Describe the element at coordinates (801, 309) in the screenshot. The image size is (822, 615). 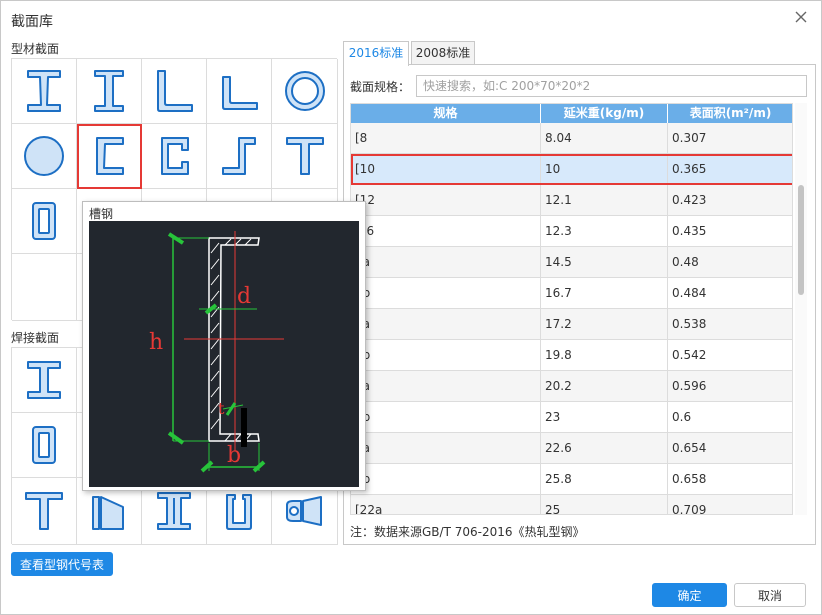
I see `table-scrollbar` at that location.